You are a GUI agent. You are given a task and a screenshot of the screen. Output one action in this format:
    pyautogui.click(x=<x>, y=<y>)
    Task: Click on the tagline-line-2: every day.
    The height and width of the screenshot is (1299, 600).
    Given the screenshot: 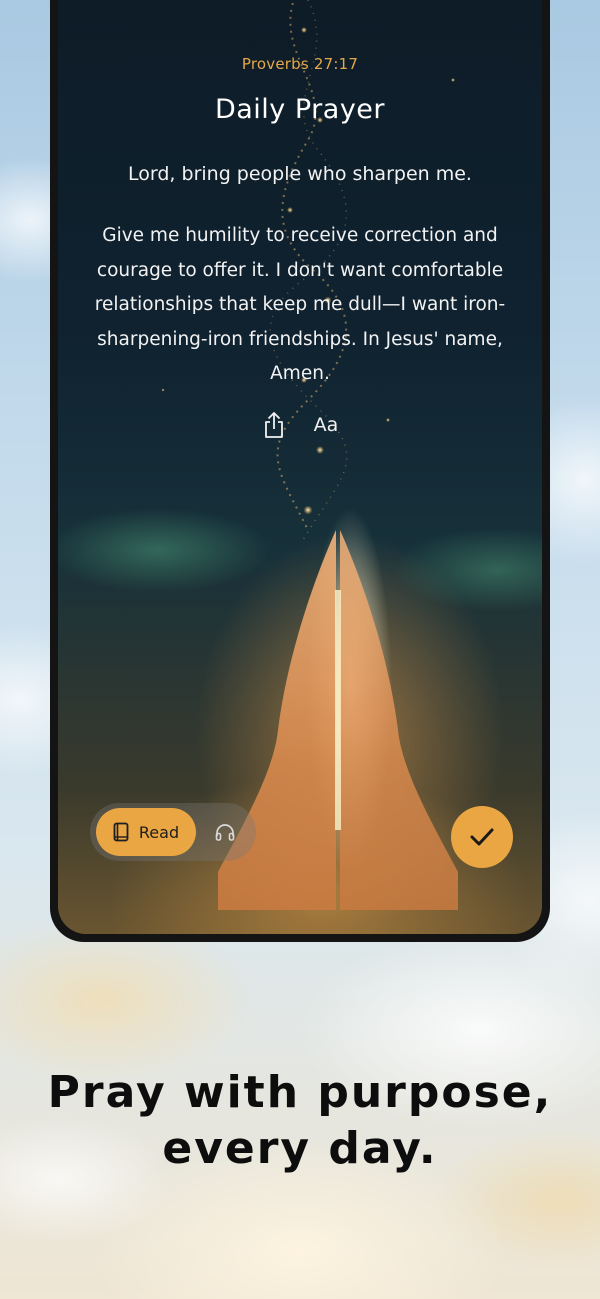 What is the action you would take?
    pyautogui.click(x=300, y=1148)
    